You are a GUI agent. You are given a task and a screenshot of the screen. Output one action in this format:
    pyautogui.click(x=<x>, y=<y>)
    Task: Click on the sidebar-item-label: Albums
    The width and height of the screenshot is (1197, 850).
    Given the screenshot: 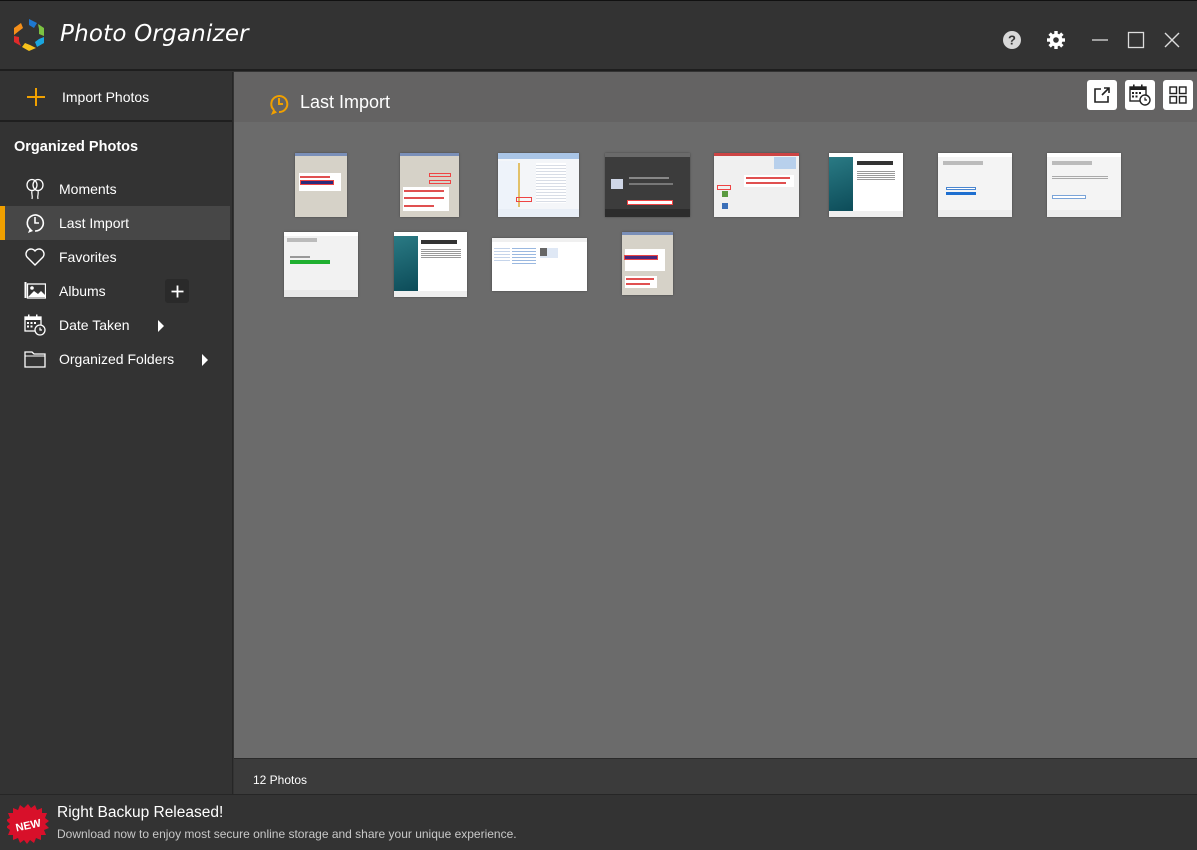 What is the action you would take?
    pyautogui.click(x=82, y=291)
    